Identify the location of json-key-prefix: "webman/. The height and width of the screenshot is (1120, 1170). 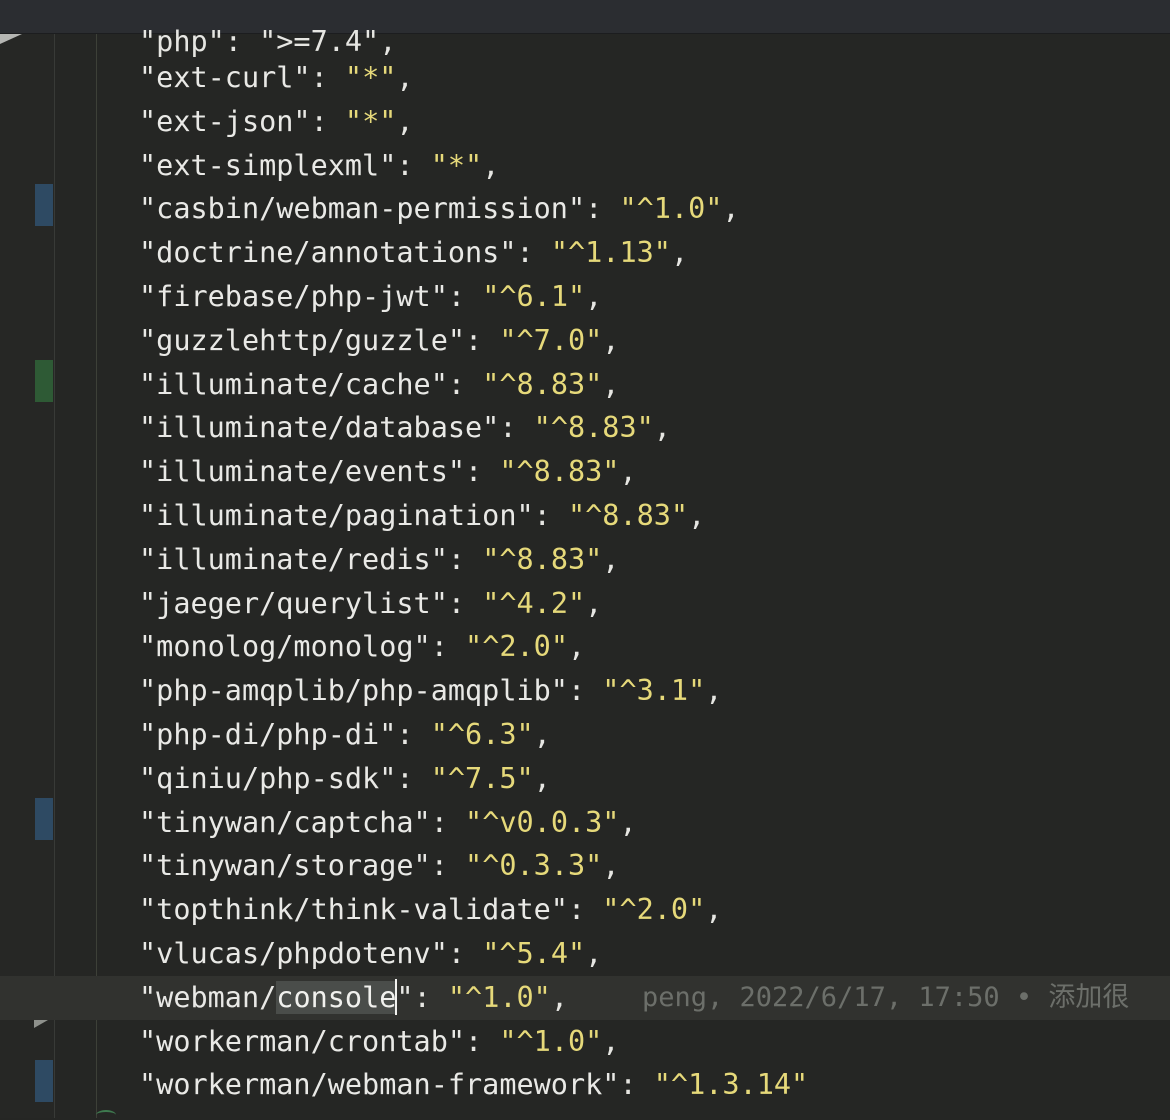
(208, 997).